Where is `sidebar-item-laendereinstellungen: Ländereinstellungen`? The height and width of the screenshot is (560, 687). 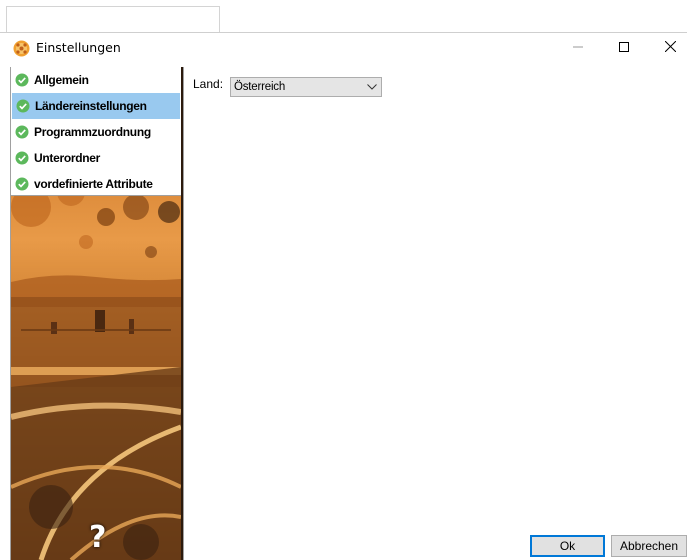 sidebar-item-laendereinstellungen: Ländereinstellungen is located at coordinates (96, 106).